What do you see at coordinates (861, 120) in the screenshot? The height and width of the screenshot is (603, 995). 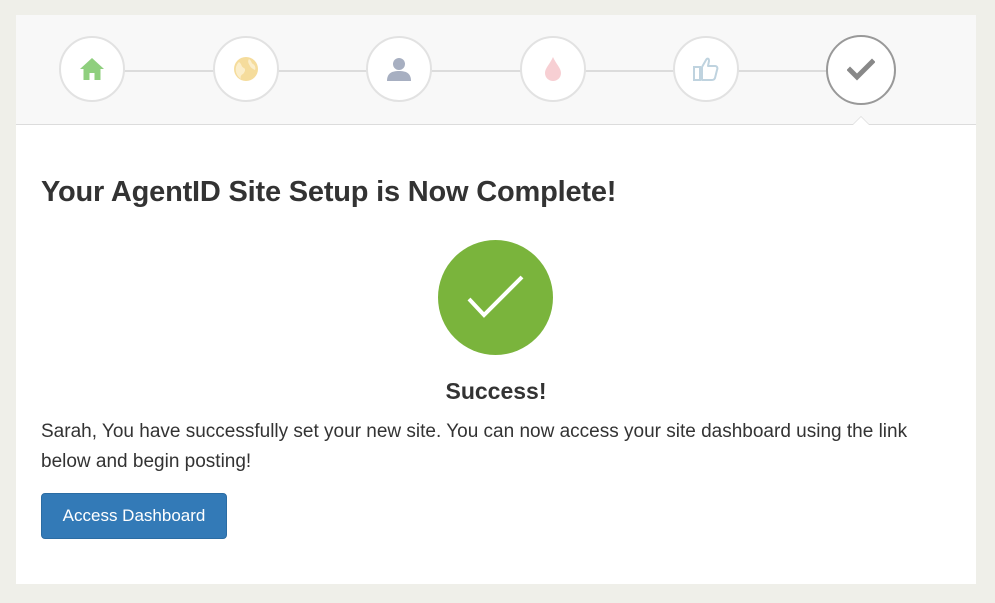 I see `active-step-pointer` at bounding box center [861, 120].